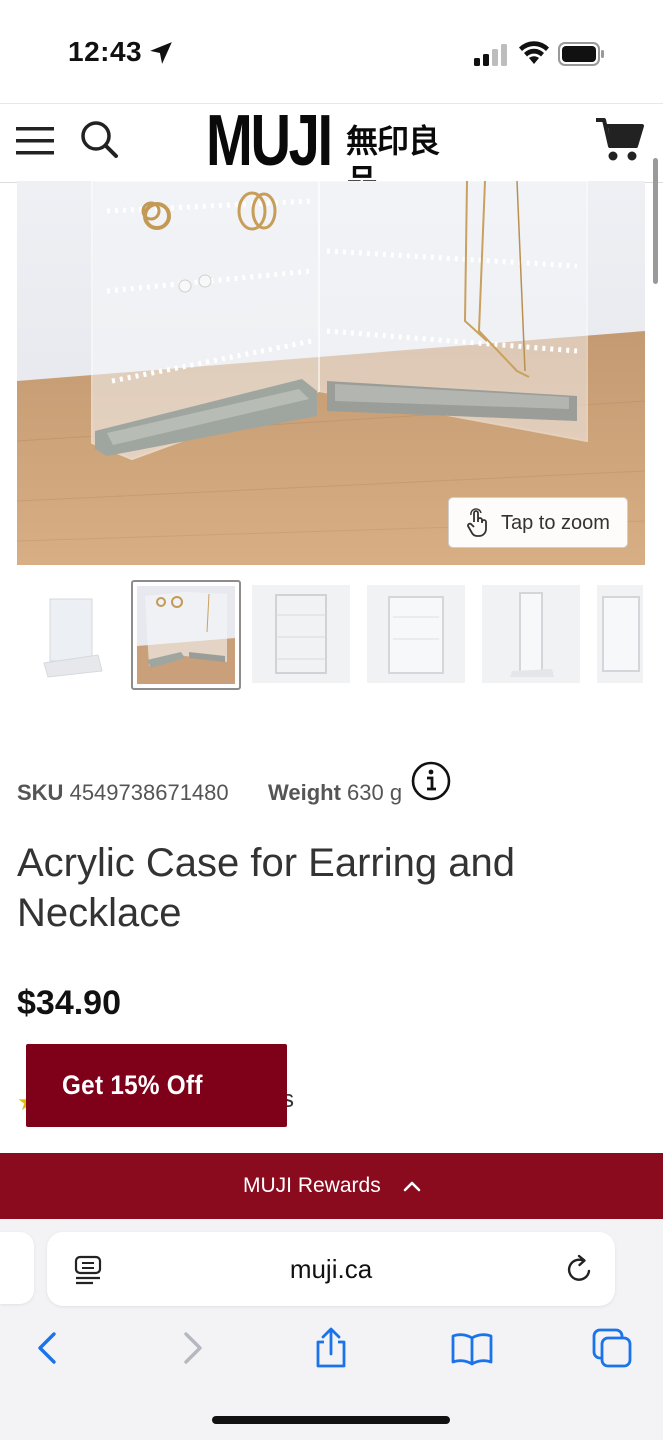  What do you see at coordinates (105, 51) in the screenshot?
I see `status-time: 12:43` at bounding box center [105, 51].